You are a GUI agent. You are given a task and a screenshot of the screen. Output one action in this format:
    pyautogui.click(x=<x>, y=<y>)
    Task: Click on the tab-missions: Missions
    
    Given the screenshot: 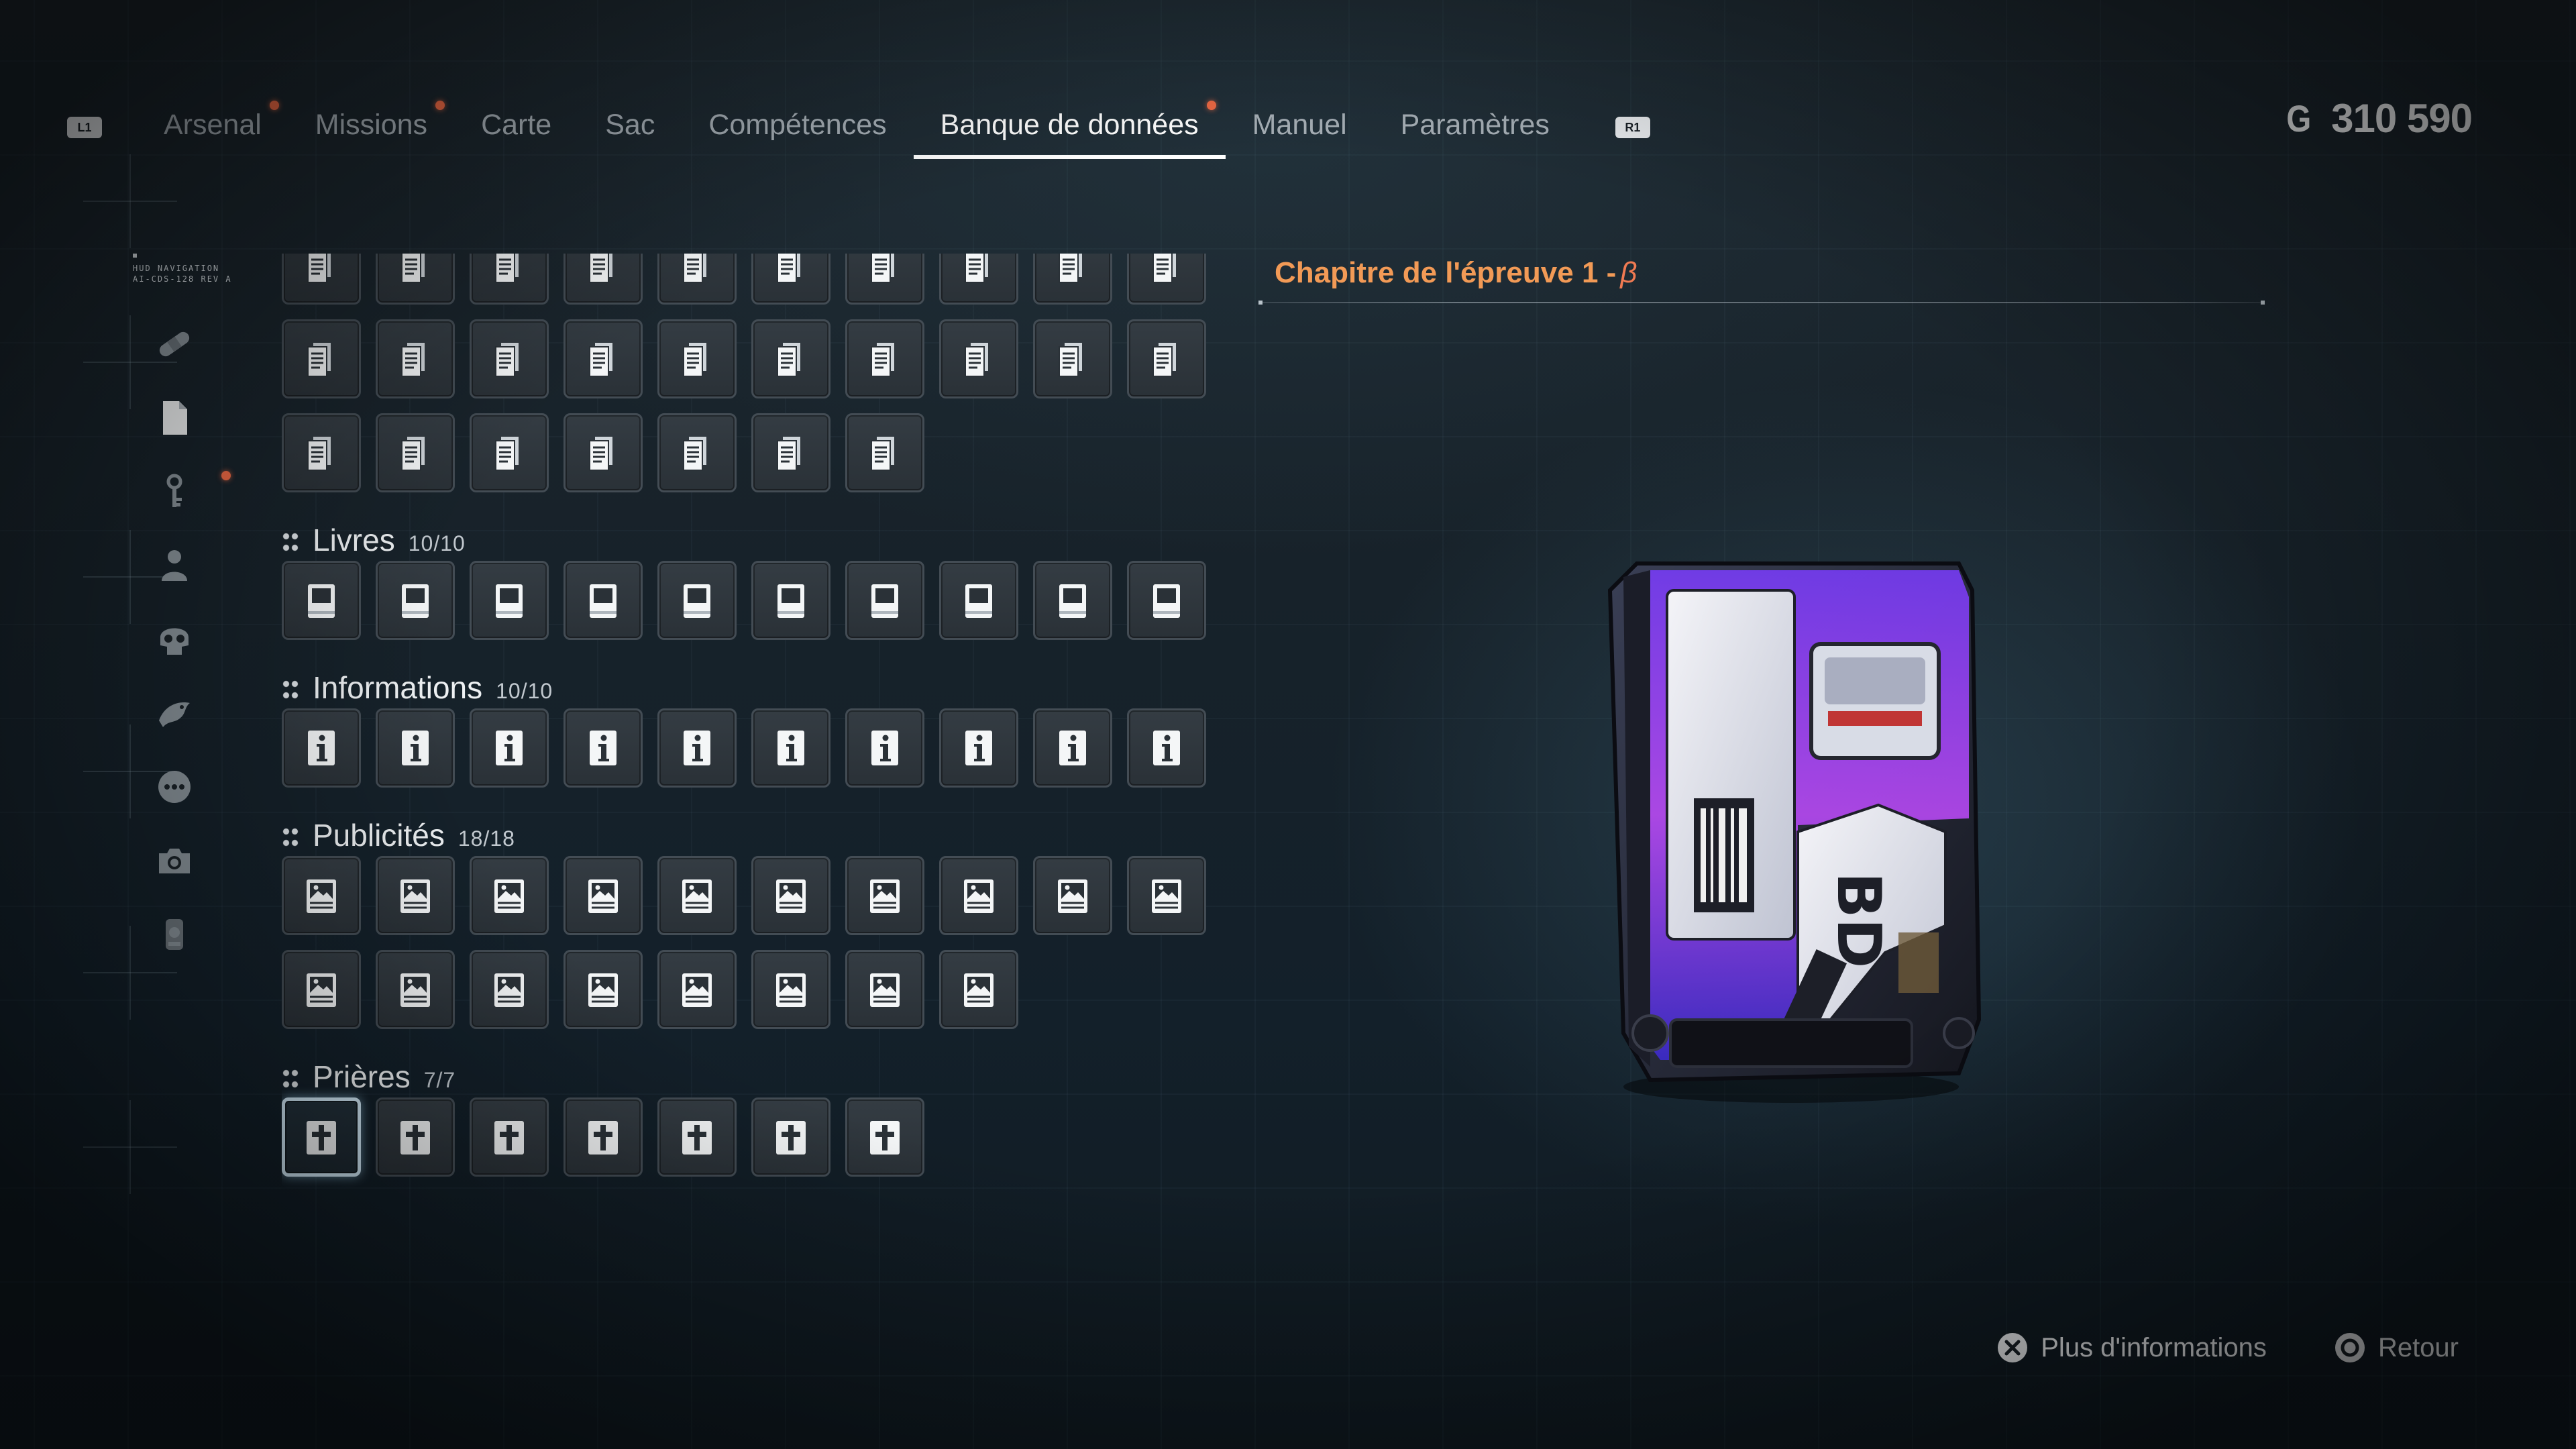 What is the action you would take?
    pyautogui.click(x=371, y=128)
    